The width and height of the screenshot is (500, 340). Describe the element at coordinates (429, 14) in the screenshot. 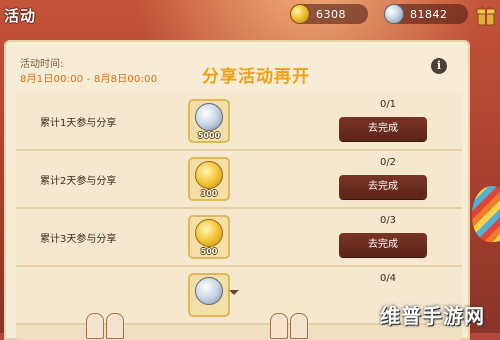

I see `gem-amount: 81842` at that location.